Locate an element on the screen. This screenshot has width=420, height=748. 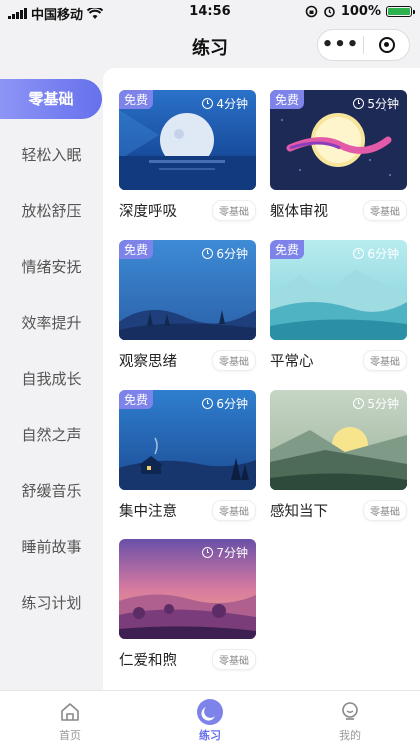
tab-profile: 我的 is located at coordinates (350, 719).